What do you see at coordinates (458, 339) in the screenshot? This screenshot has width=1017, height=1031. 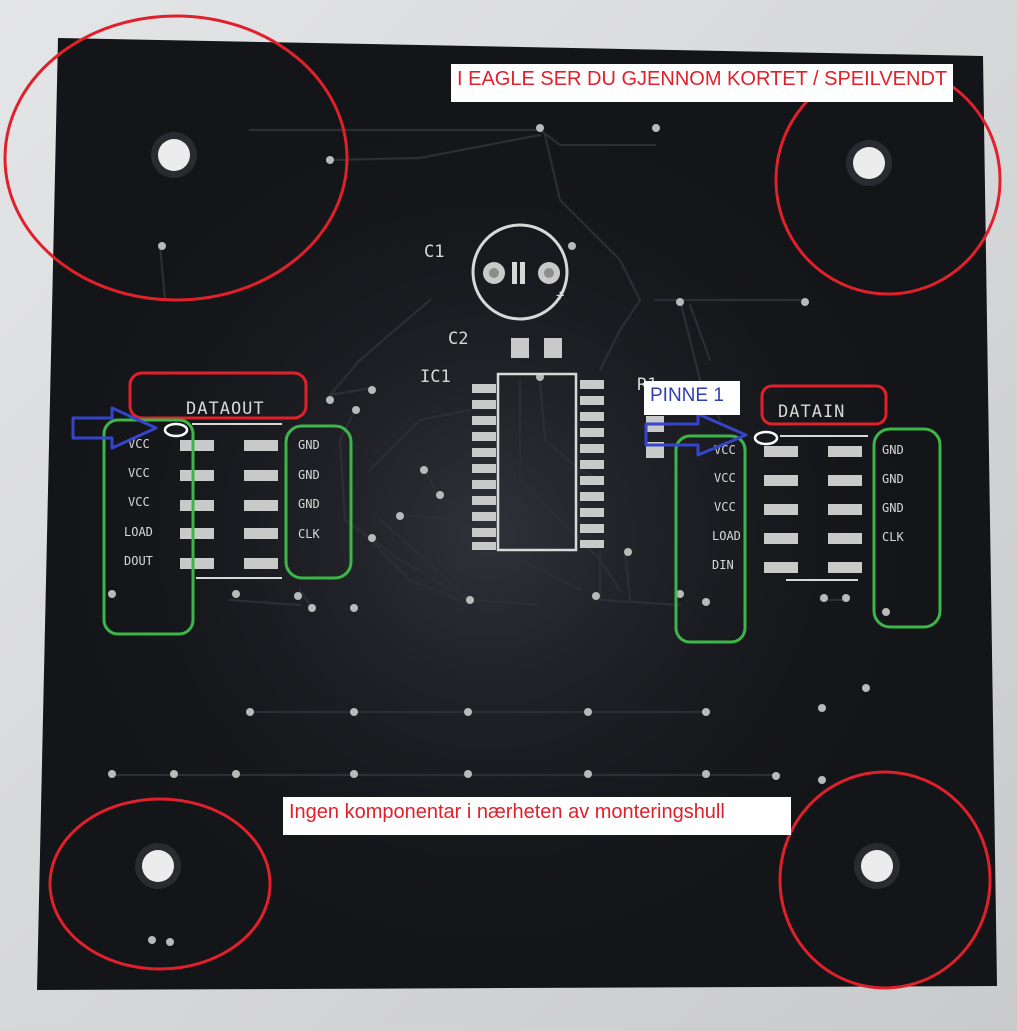 I see `silk-c2: C2` at bounding box center [458, 339].